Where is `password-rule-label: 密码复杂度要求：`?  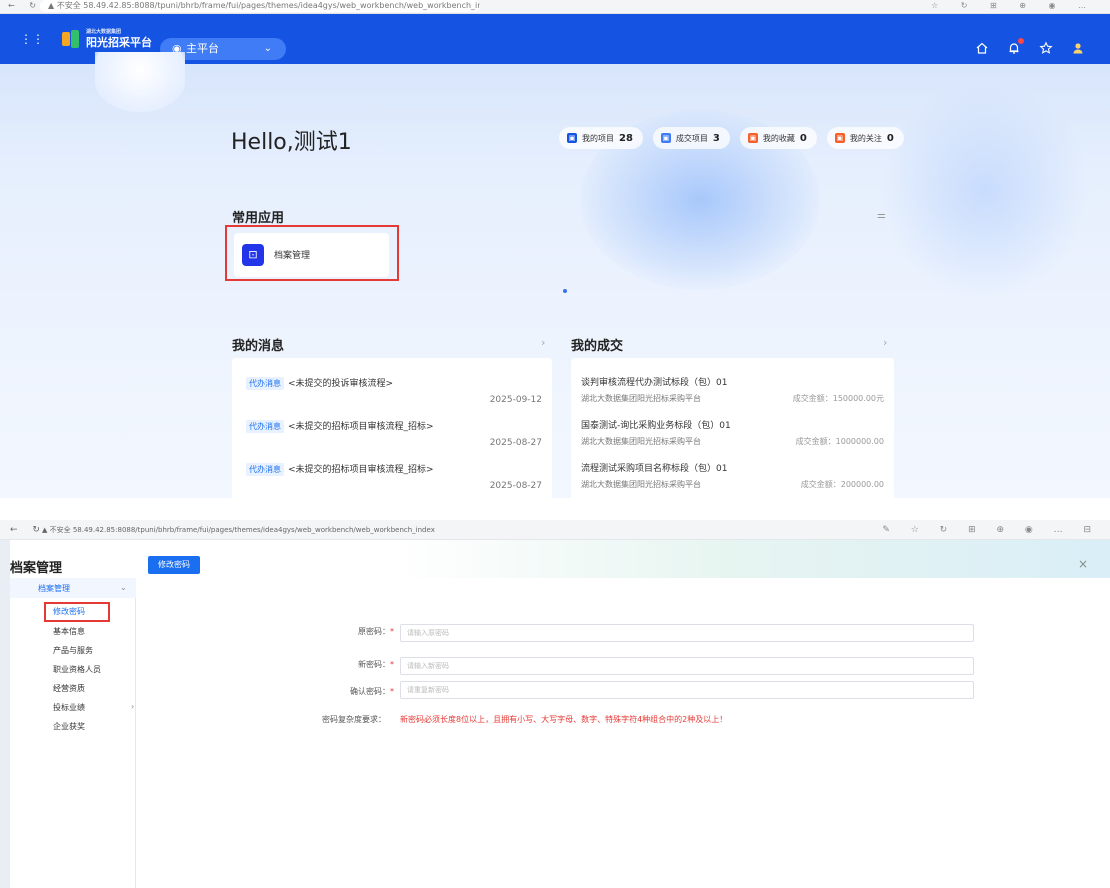 password-rule-label: 密码复杂度要求： is located at coordinates (354, 719).